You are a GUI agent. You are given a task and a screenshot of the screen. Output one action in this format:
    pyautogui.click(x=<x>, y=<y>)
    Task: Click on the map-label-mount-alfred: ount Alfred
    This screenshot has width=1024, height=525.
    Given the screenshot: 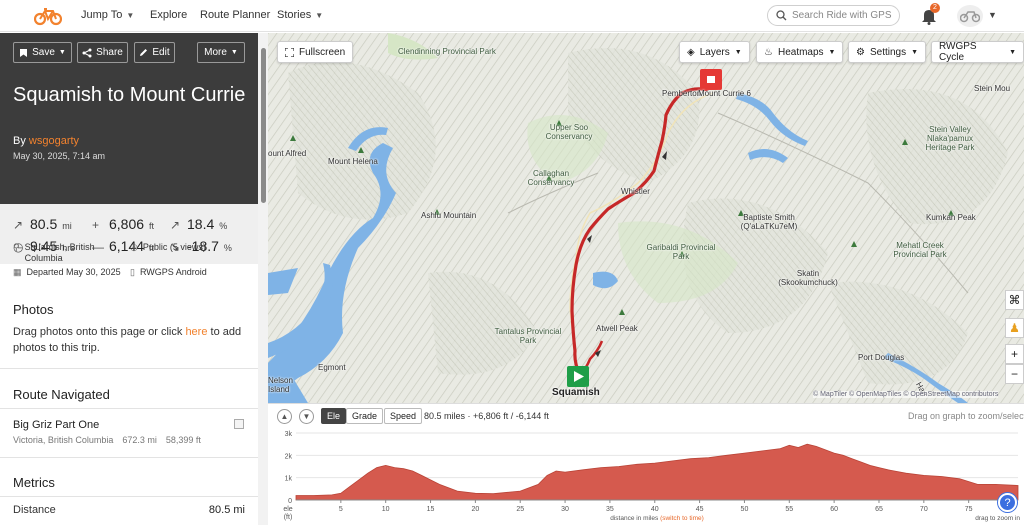 What is the action you would take?
    pyautogui.click(x=287, y=153)
    